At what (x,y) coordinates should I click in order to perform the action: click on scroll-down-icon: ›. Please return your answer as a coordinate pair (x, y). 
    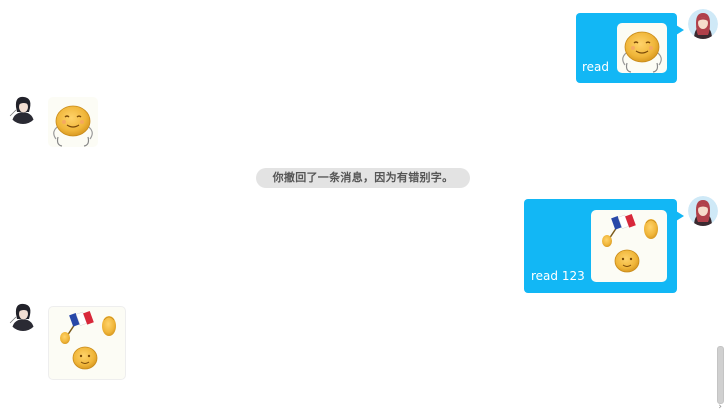
    Looking at the image, I should click on (720, 407).